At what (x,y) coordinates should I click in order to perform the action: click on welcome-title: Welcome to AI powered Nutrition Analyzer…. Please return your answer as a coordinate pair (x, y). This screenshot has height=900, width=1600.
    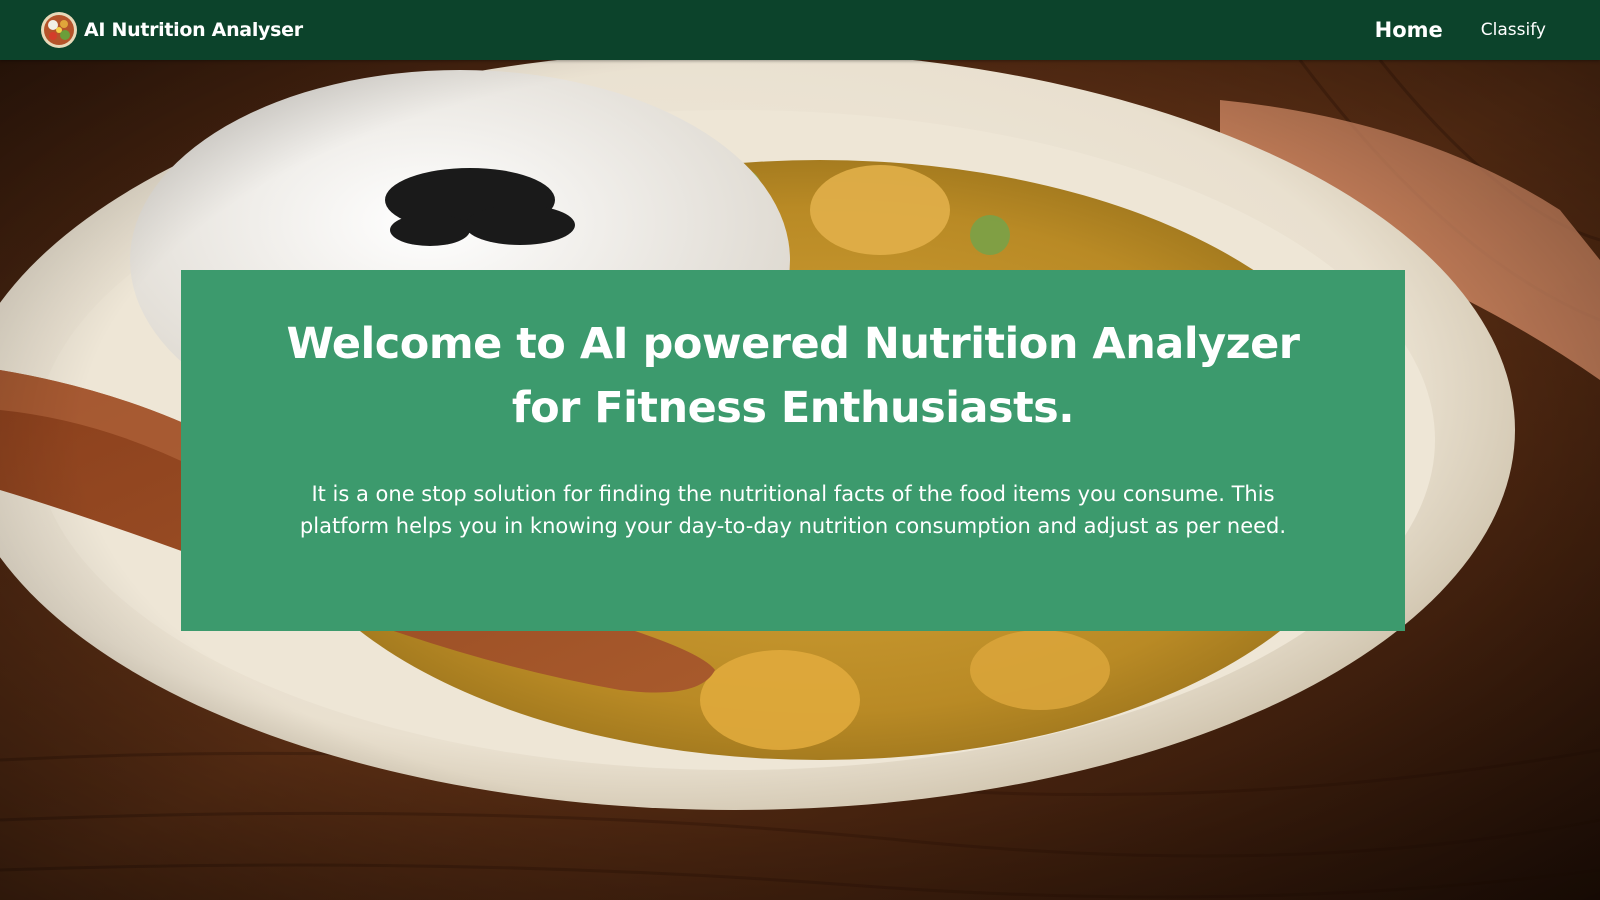
    Looking at the image, I should click on (793, 376).